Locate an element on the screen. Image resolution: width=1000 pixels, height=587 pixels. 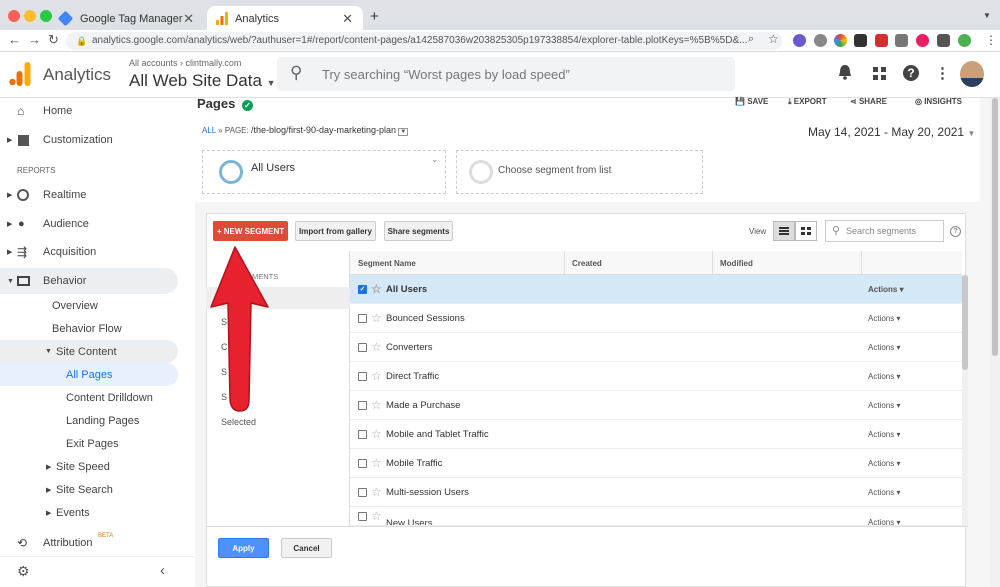
sidebar-item-acquisition: ▶ ⇶ Acquisition is located at coordinates (89, 252).